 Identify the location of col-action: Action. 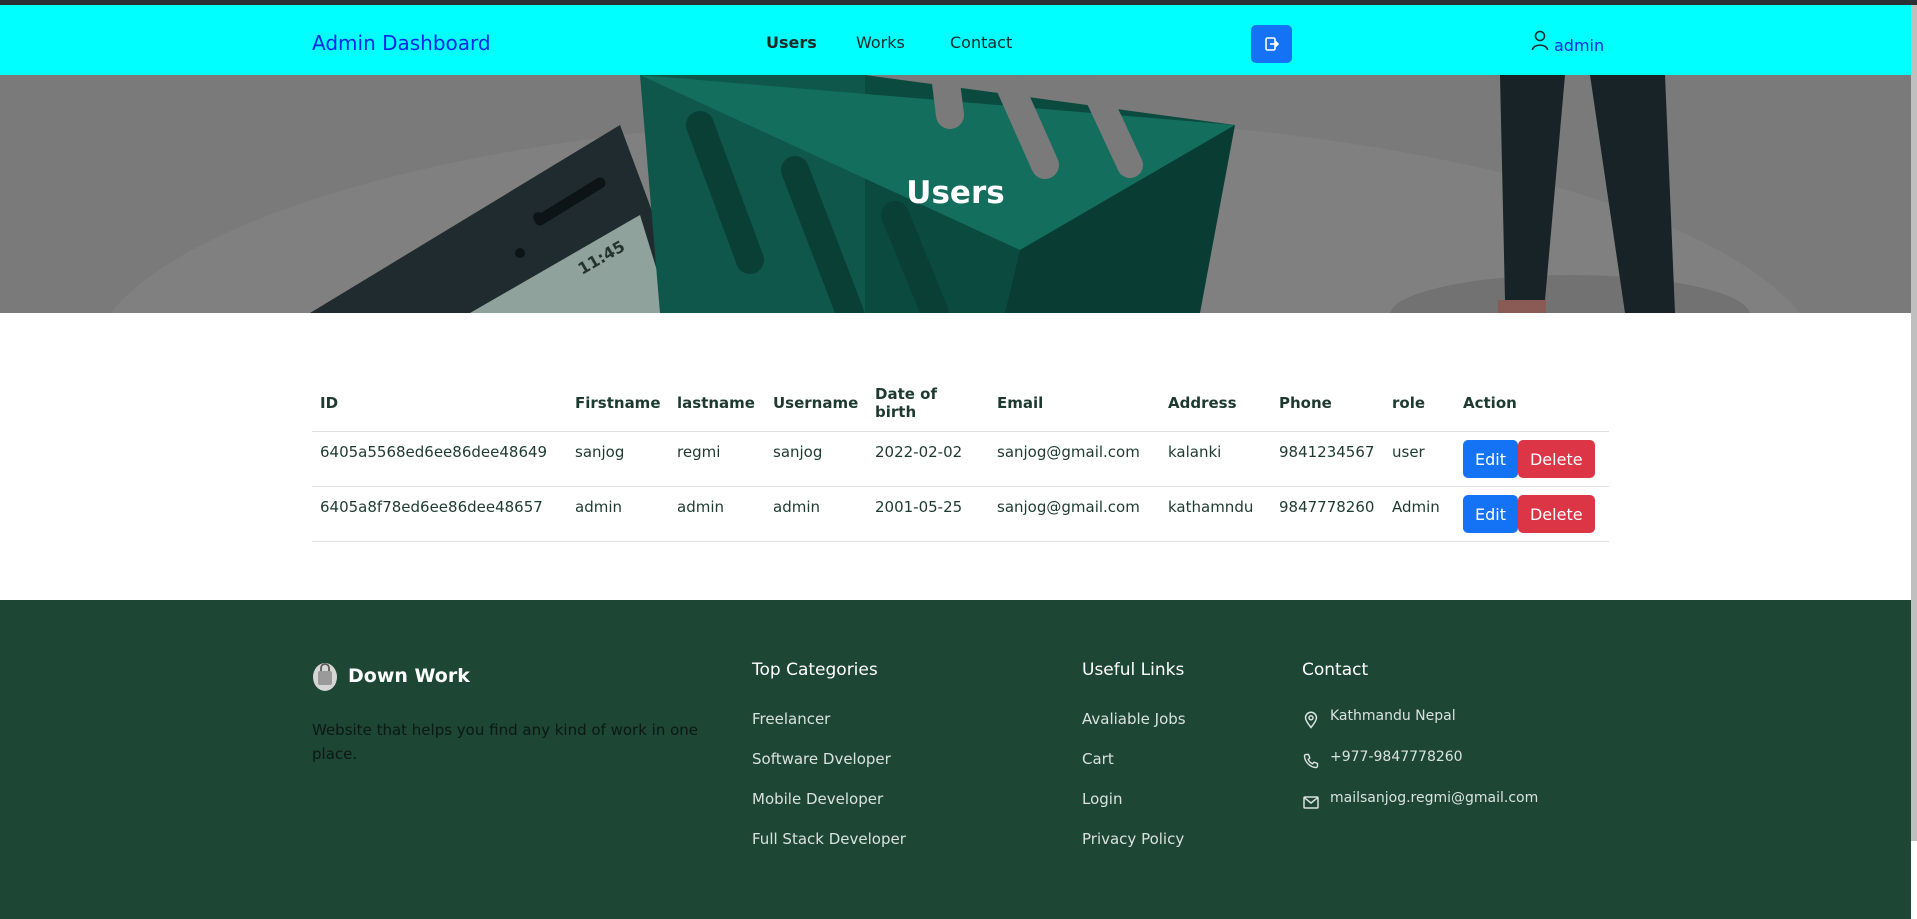
(1532, 403).